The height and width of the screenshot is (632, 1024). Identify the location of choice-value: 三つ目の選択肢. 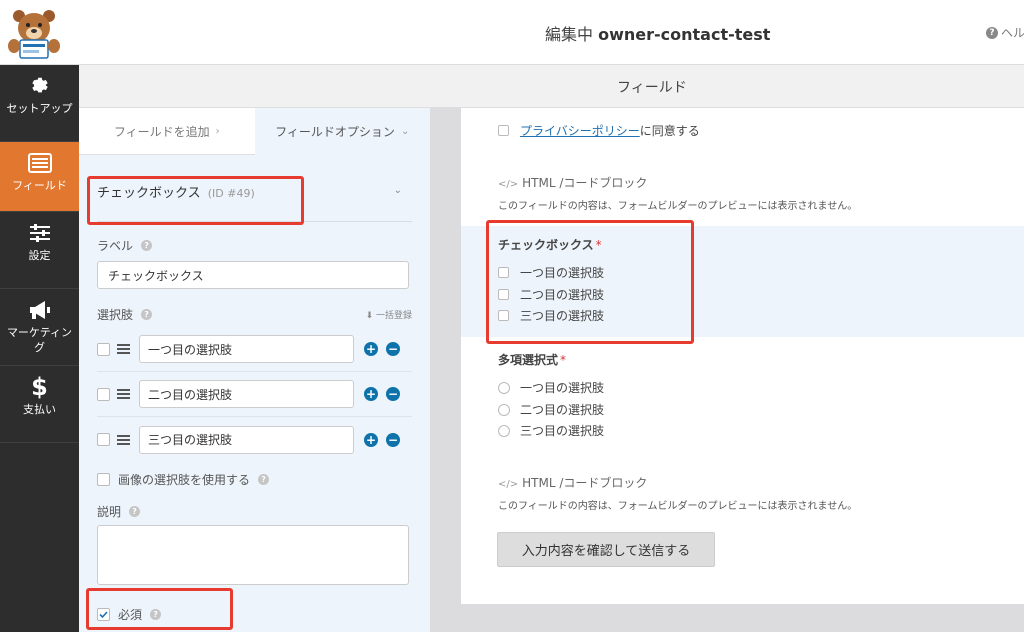
(190, 440).